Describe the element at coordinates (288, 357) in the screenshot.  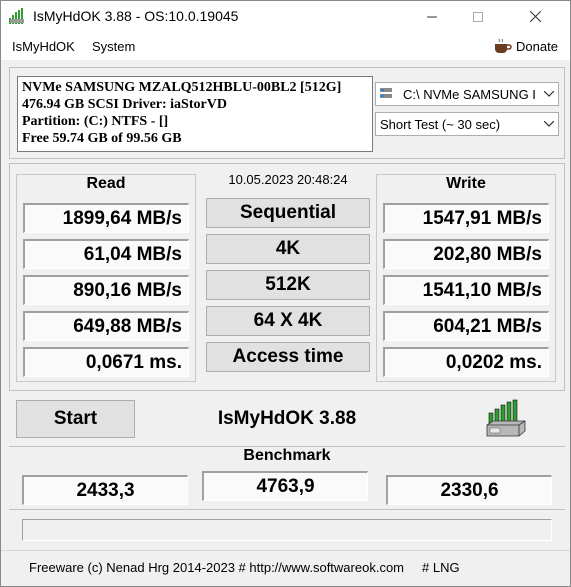
I see `access-time-test-button: Access time` at that location.